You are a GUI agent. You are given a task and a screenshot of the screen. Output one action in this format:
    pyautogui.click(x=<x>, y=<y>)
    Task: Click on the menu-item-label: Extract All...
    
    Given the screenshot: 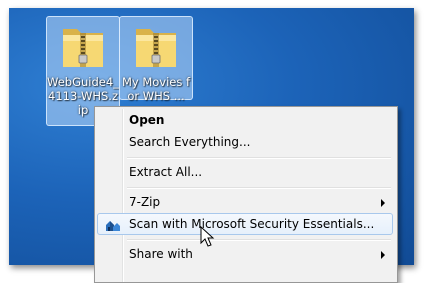 What is the action you would take?
    pyautogui.click(x=166, y=172)
    